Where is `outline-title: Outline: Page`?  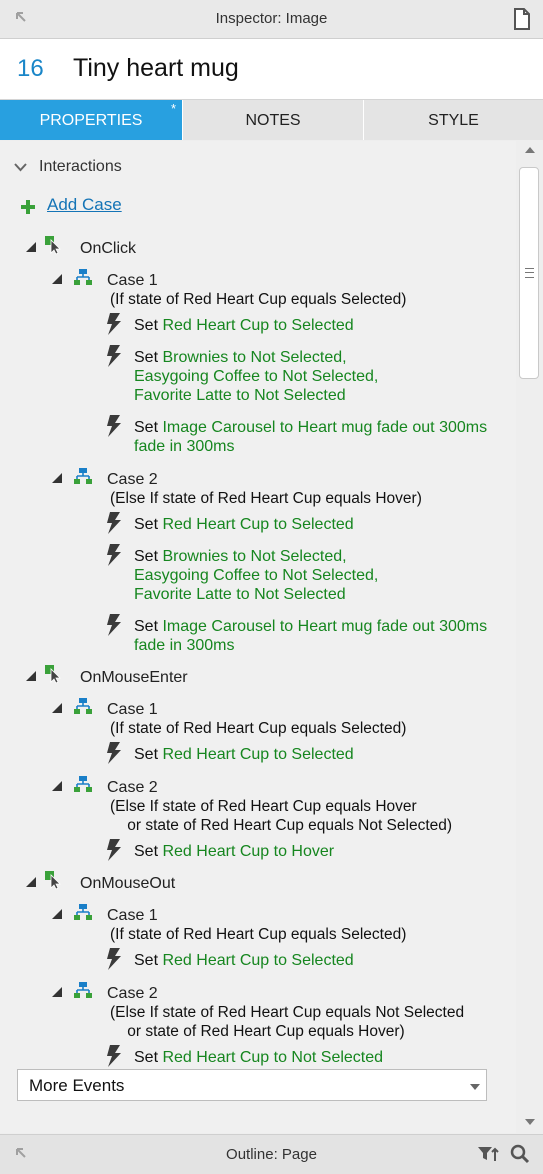 outline-title: Outline: Page is located at coordinates (271, 1154).